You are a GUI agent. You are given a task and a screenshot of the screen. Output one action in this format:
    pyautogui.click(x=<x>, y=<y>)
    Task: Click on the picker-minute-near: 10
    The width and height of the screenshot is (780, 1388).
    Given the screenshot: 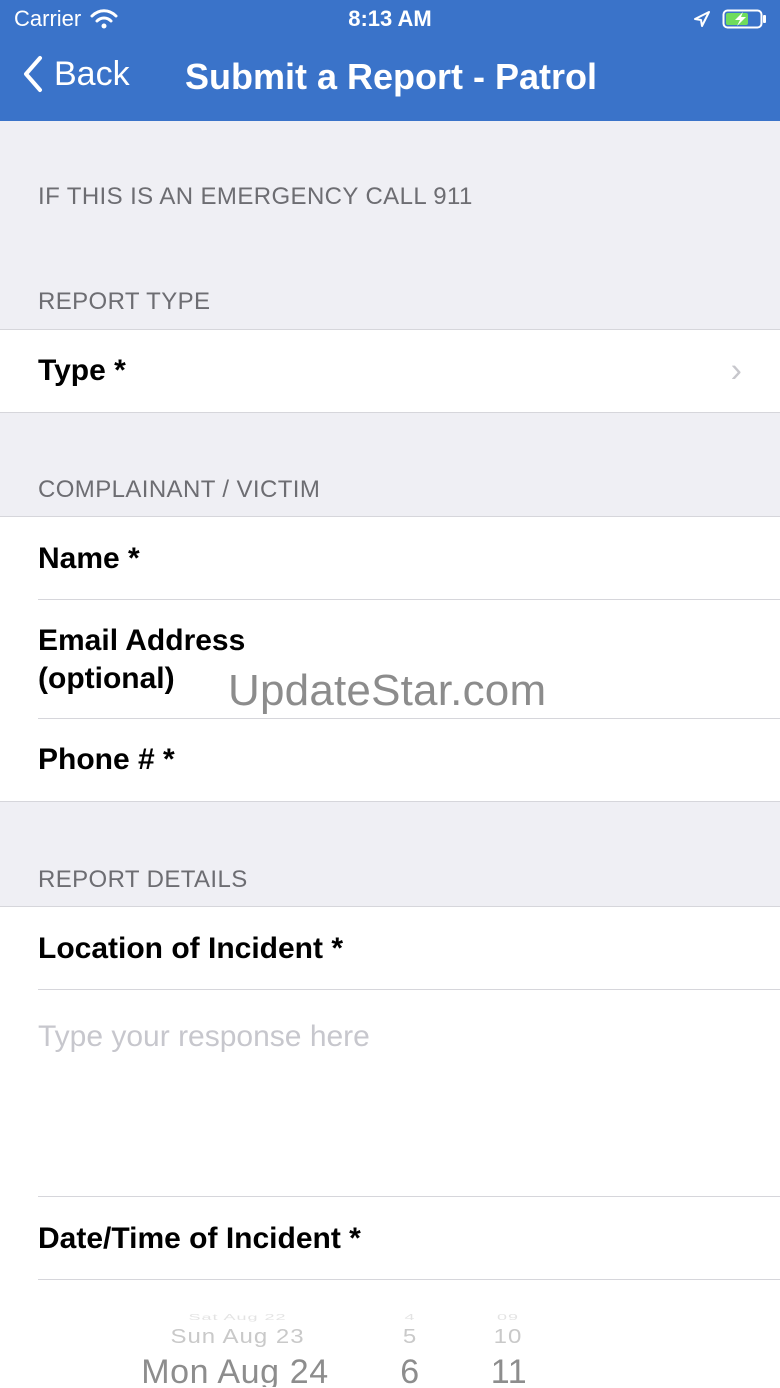 What is the action you would take?
    pyautogui.click(x=508, y=1336)
    